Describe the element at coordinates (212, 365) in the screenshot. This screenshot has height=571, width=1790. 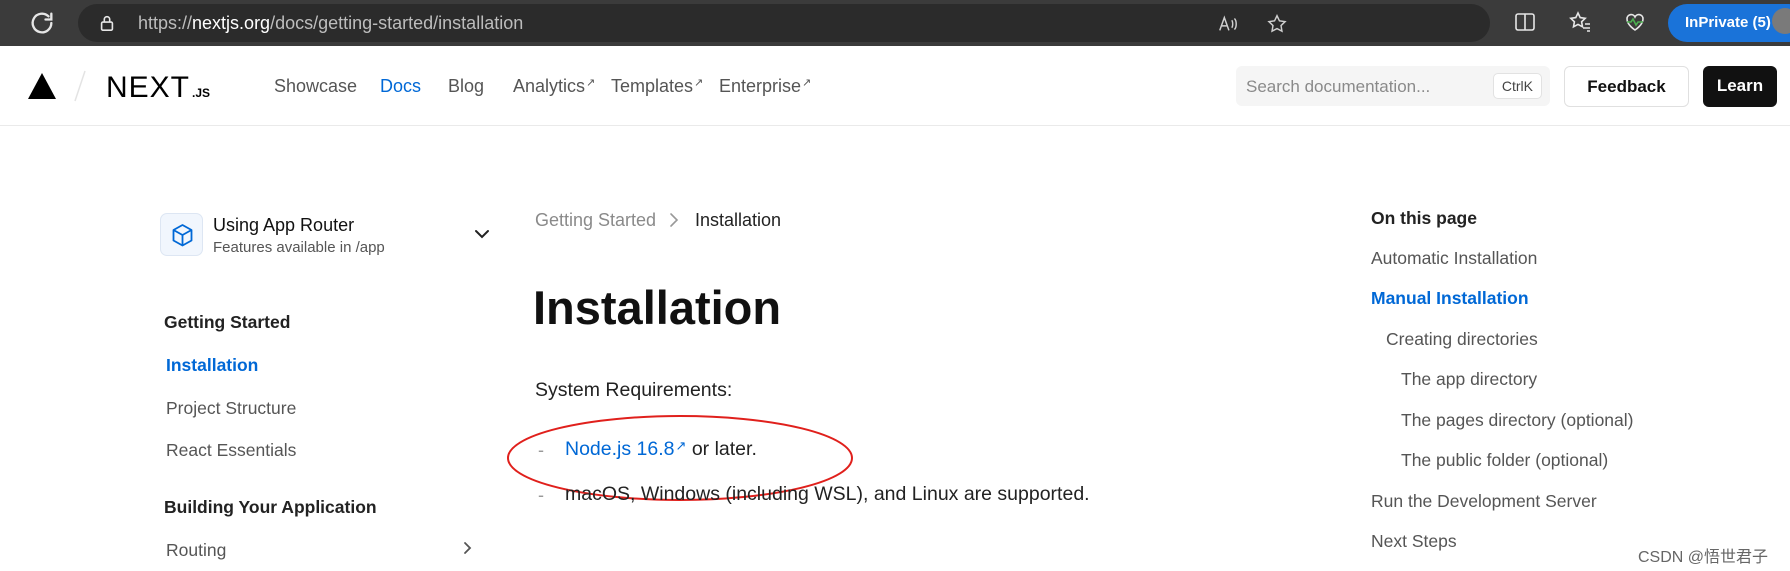
I see `sidebar-item-installation: Installation` at that location.